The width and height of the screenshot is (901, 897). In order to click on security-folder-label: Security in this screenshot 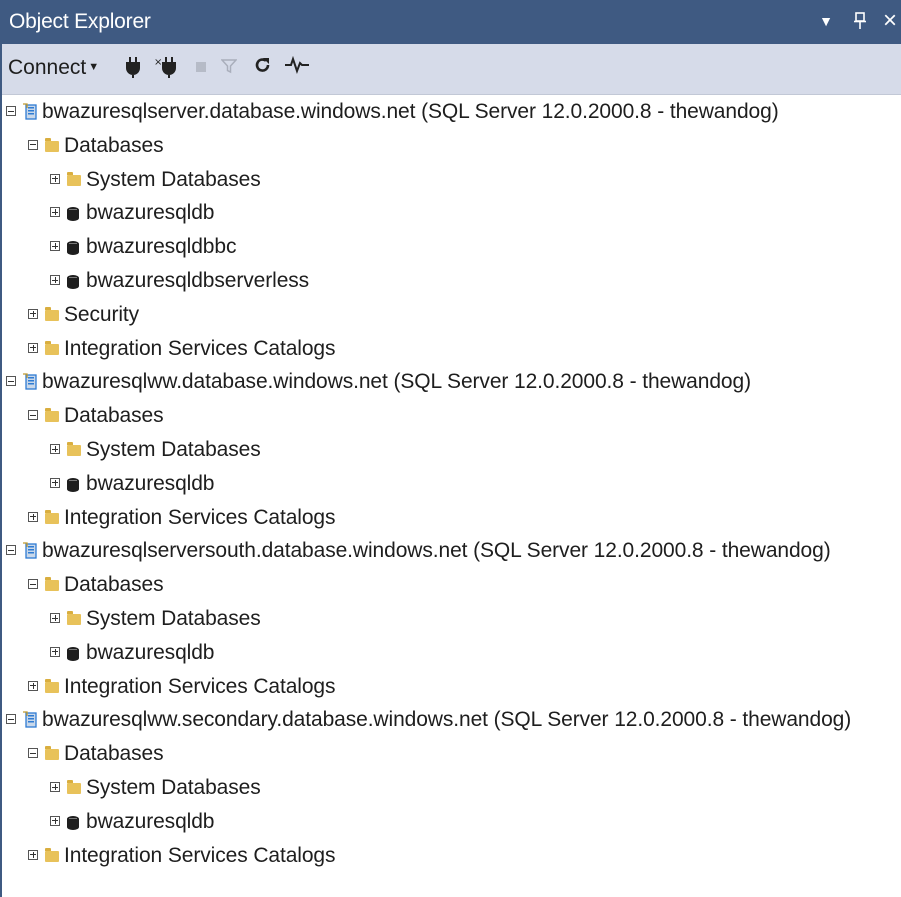, I will do `click(102, 314)`.